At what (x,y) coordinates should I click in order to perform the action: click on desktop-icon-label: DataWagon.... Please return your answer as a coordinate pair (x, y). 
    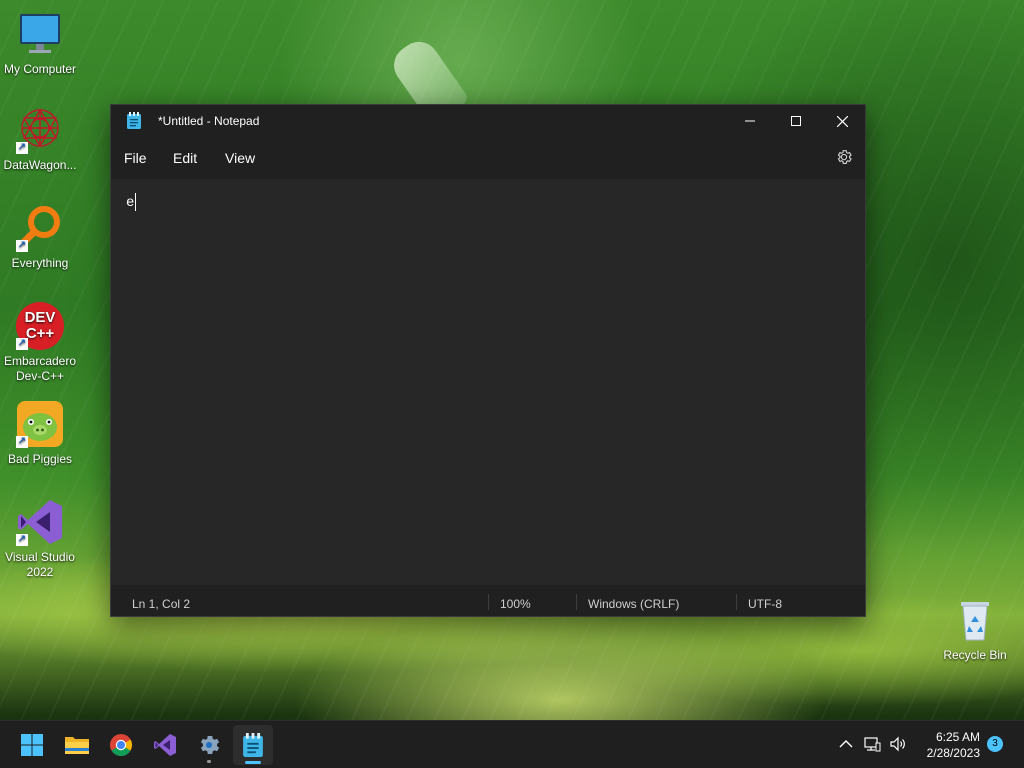
    Looking at the image, I should click on (40, 165).